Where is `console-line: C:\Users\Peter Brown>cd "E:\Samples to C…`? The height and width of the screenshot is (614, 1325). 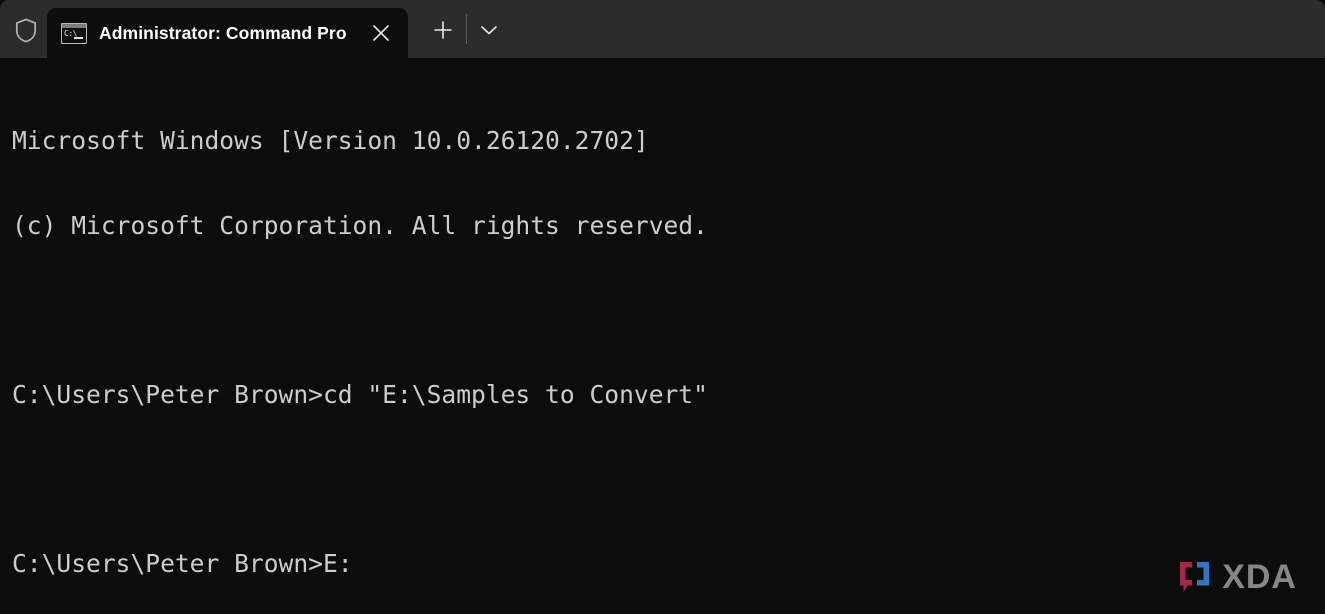 console-line: C:\Users\Peter Brown>cd "E:\Samples to C… is located at coordinates (360, 395).